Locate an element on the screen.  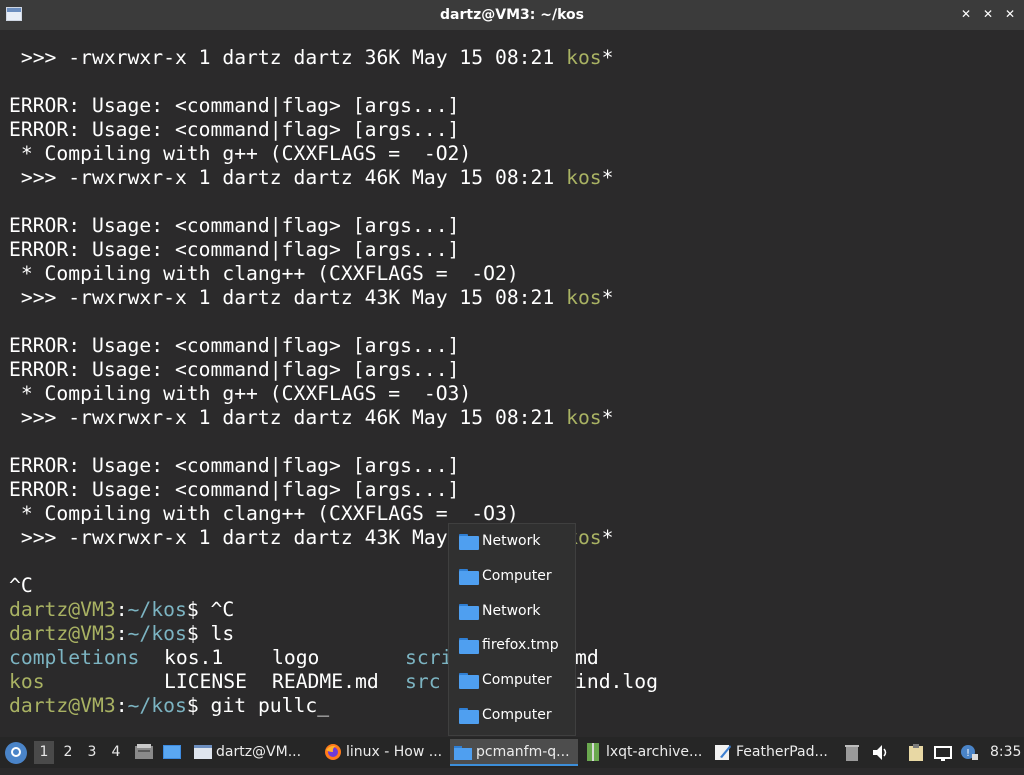
window-title: dartz@VM3: ~/kos is located at coordinates (512, 15).